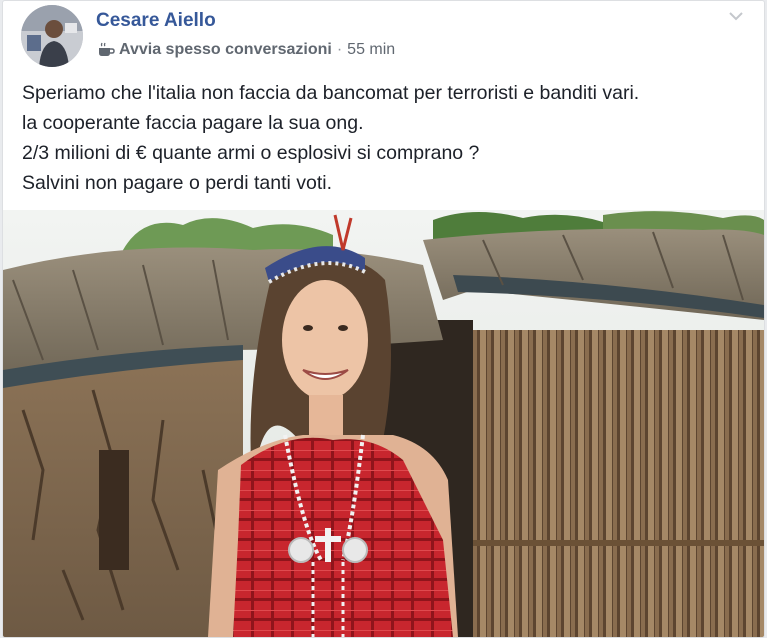  I want to click on post-text-line: Salvini non pagare o perdi tanti voti., so click(177, 183).